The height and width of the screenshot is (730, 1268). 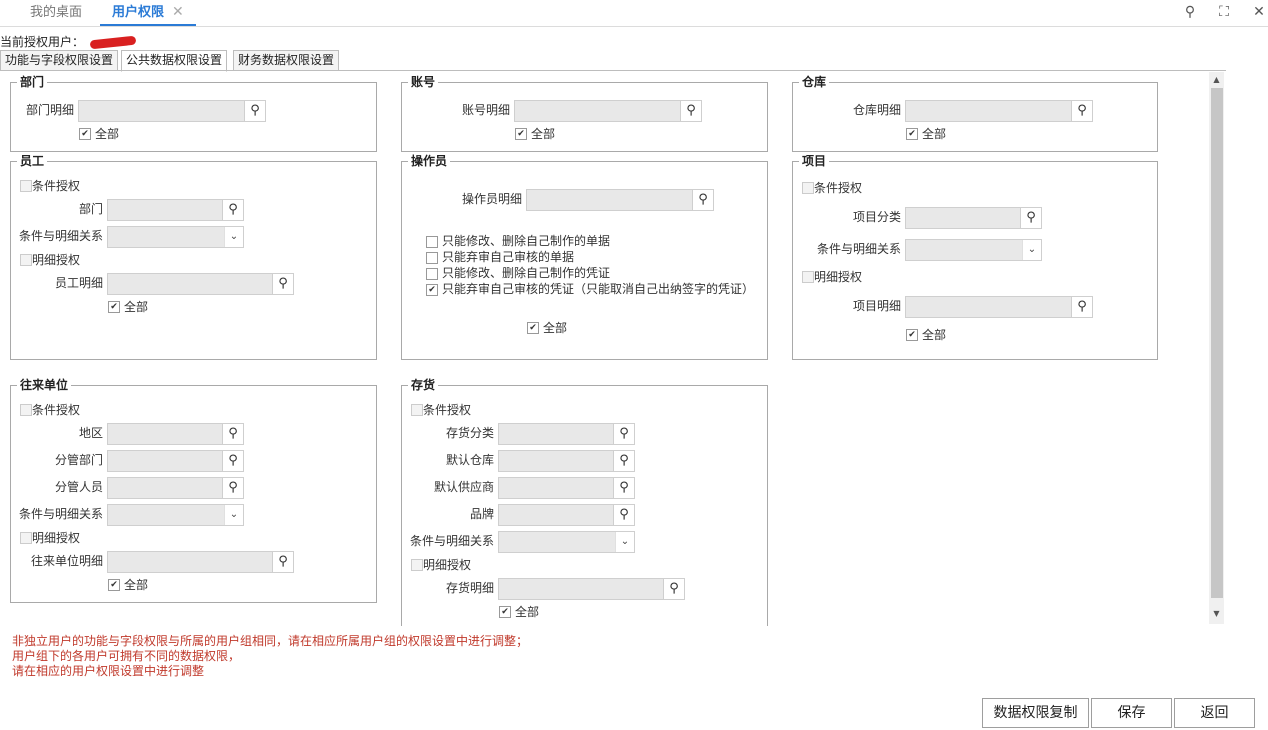 What do you see at coordinates (175, 515) in the screenshot?
I see `partner-relation-select: ⌄` at bounding box center [175, 515].